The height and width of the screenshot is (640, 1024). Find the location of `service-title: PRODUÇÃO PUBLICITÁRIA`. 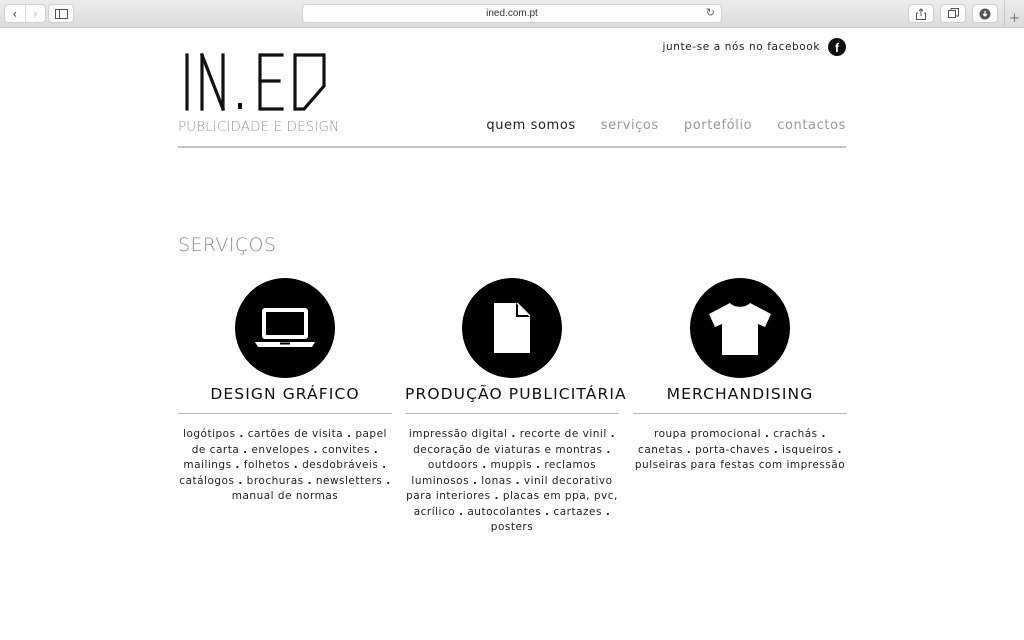

service-title: PRODUÇÃO PUBLICITÁRIA is located at coordinates (516, 394).